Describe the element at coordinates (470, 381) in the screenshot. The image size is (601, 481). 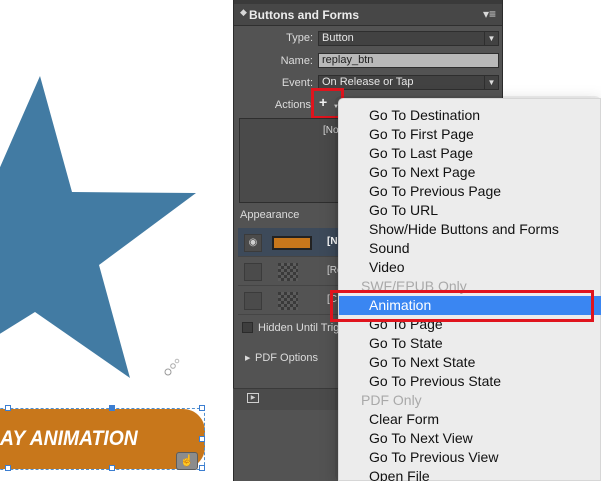
I see `menu-item-go-to-previous-state: Go To Previous State` at that location.